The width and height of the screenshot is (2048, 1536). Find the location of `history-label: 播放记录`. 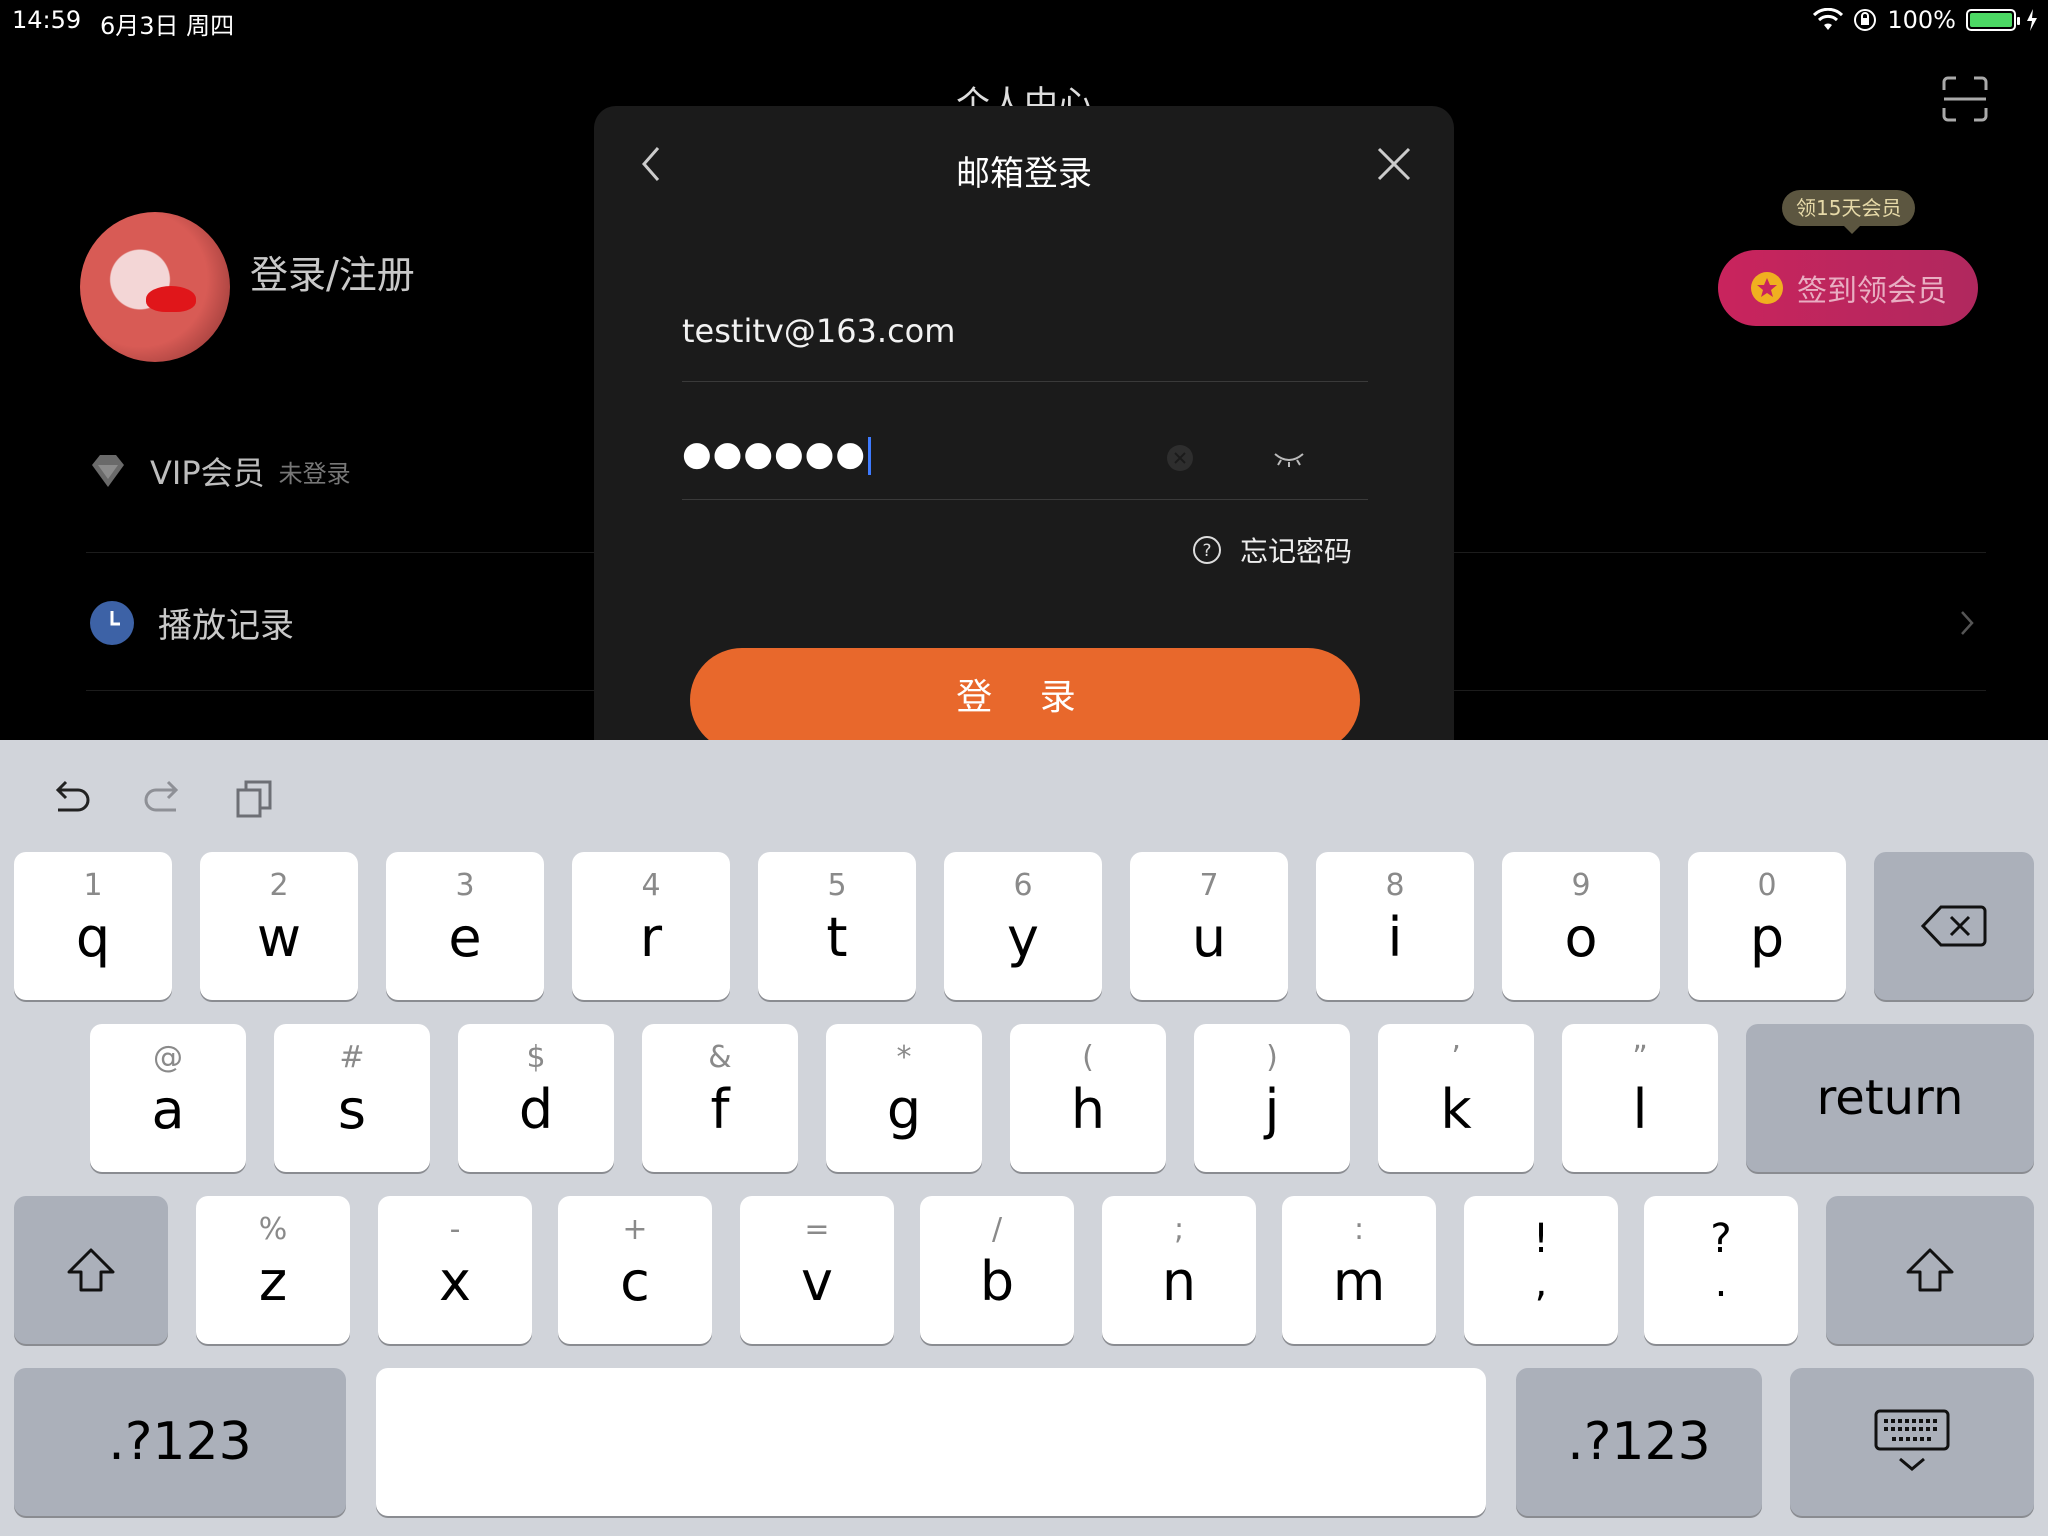

history-label: 播放记录 is located at coordinates (226, 626).